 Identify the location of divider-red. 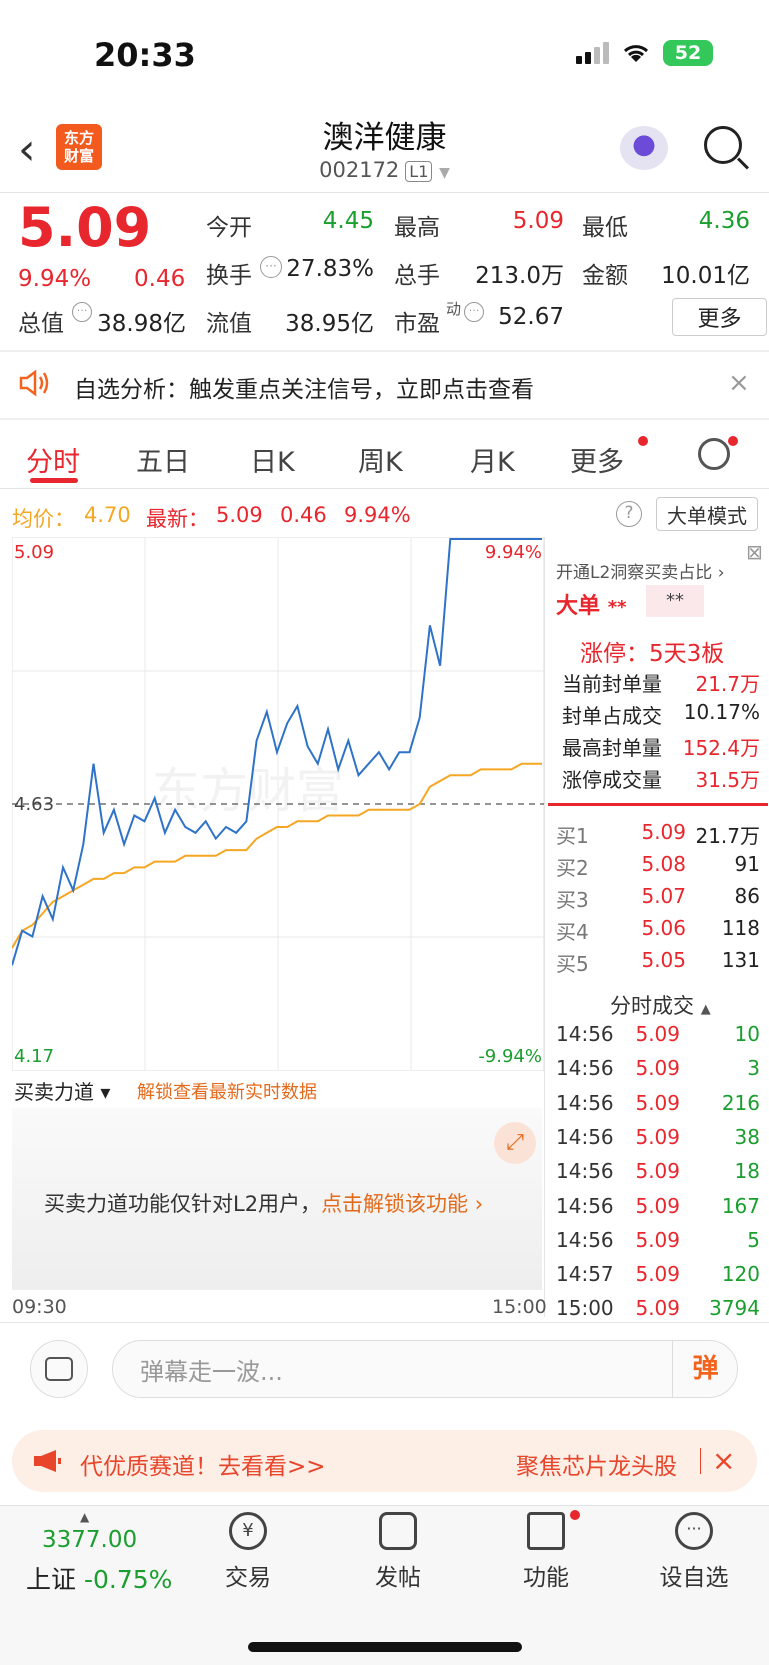
(658, 804).